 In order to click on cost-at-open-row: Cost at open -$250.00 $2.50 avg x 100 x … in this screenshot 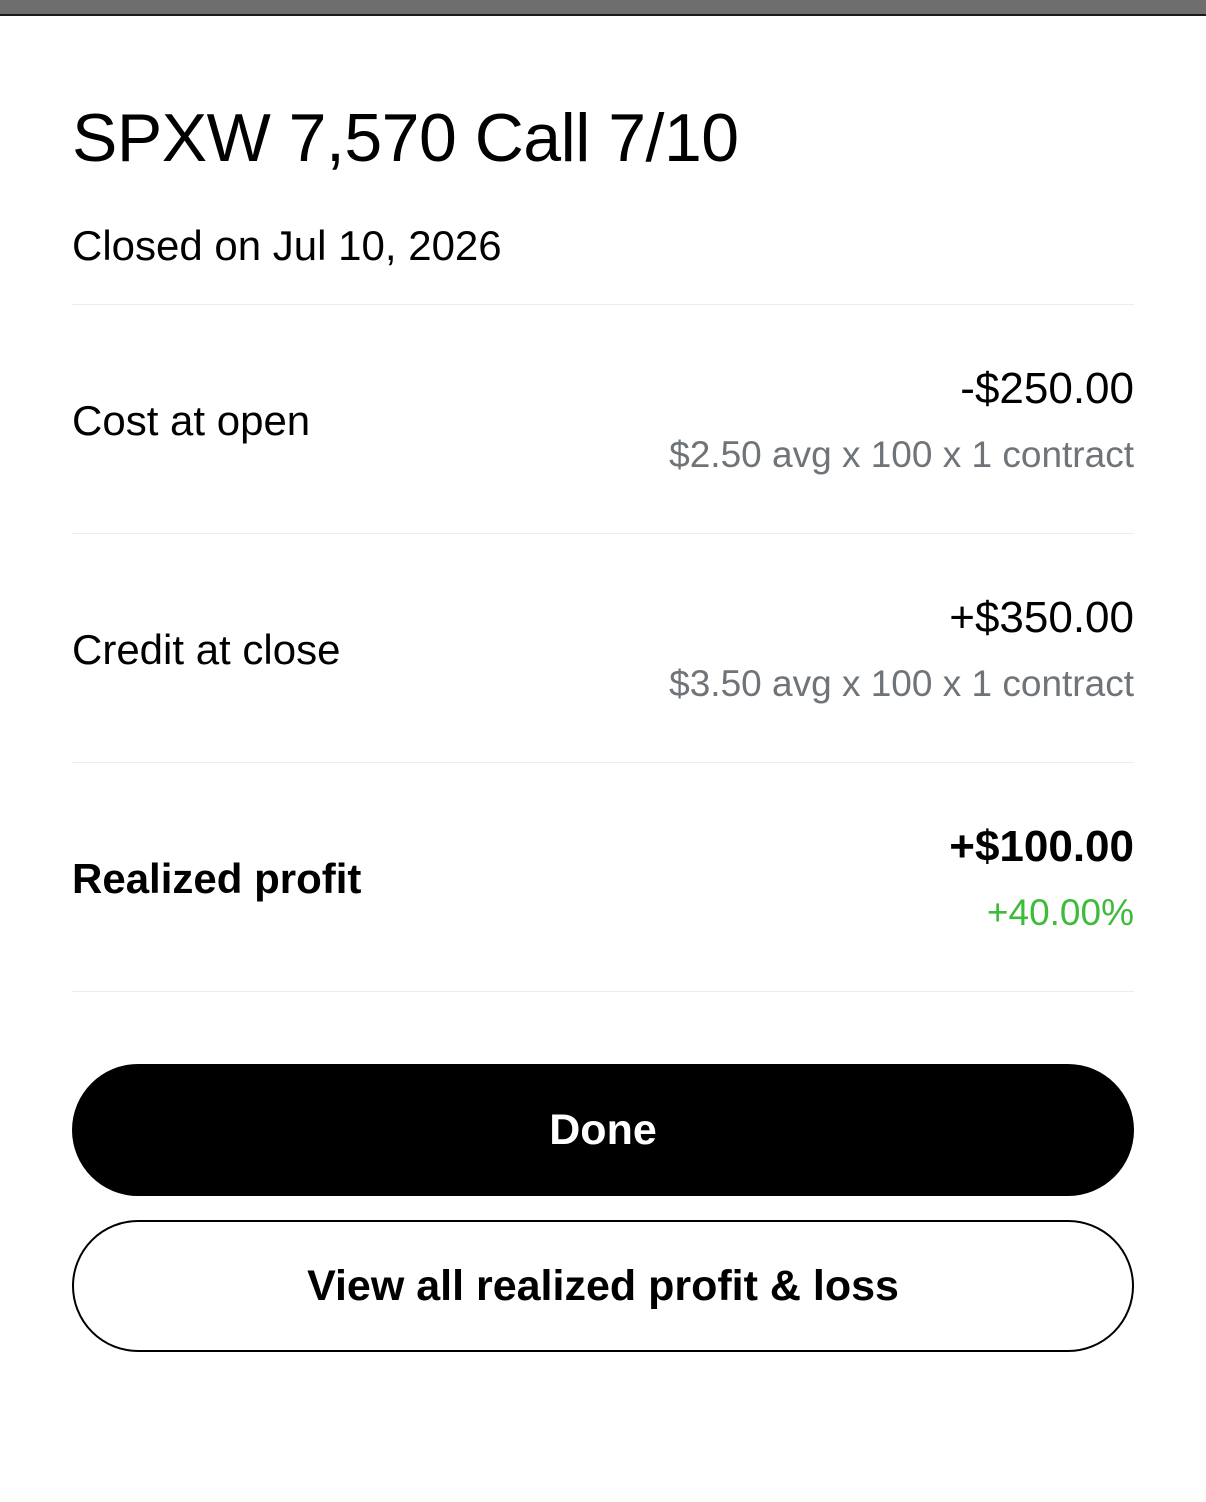, I will do `click(603, 419)`.